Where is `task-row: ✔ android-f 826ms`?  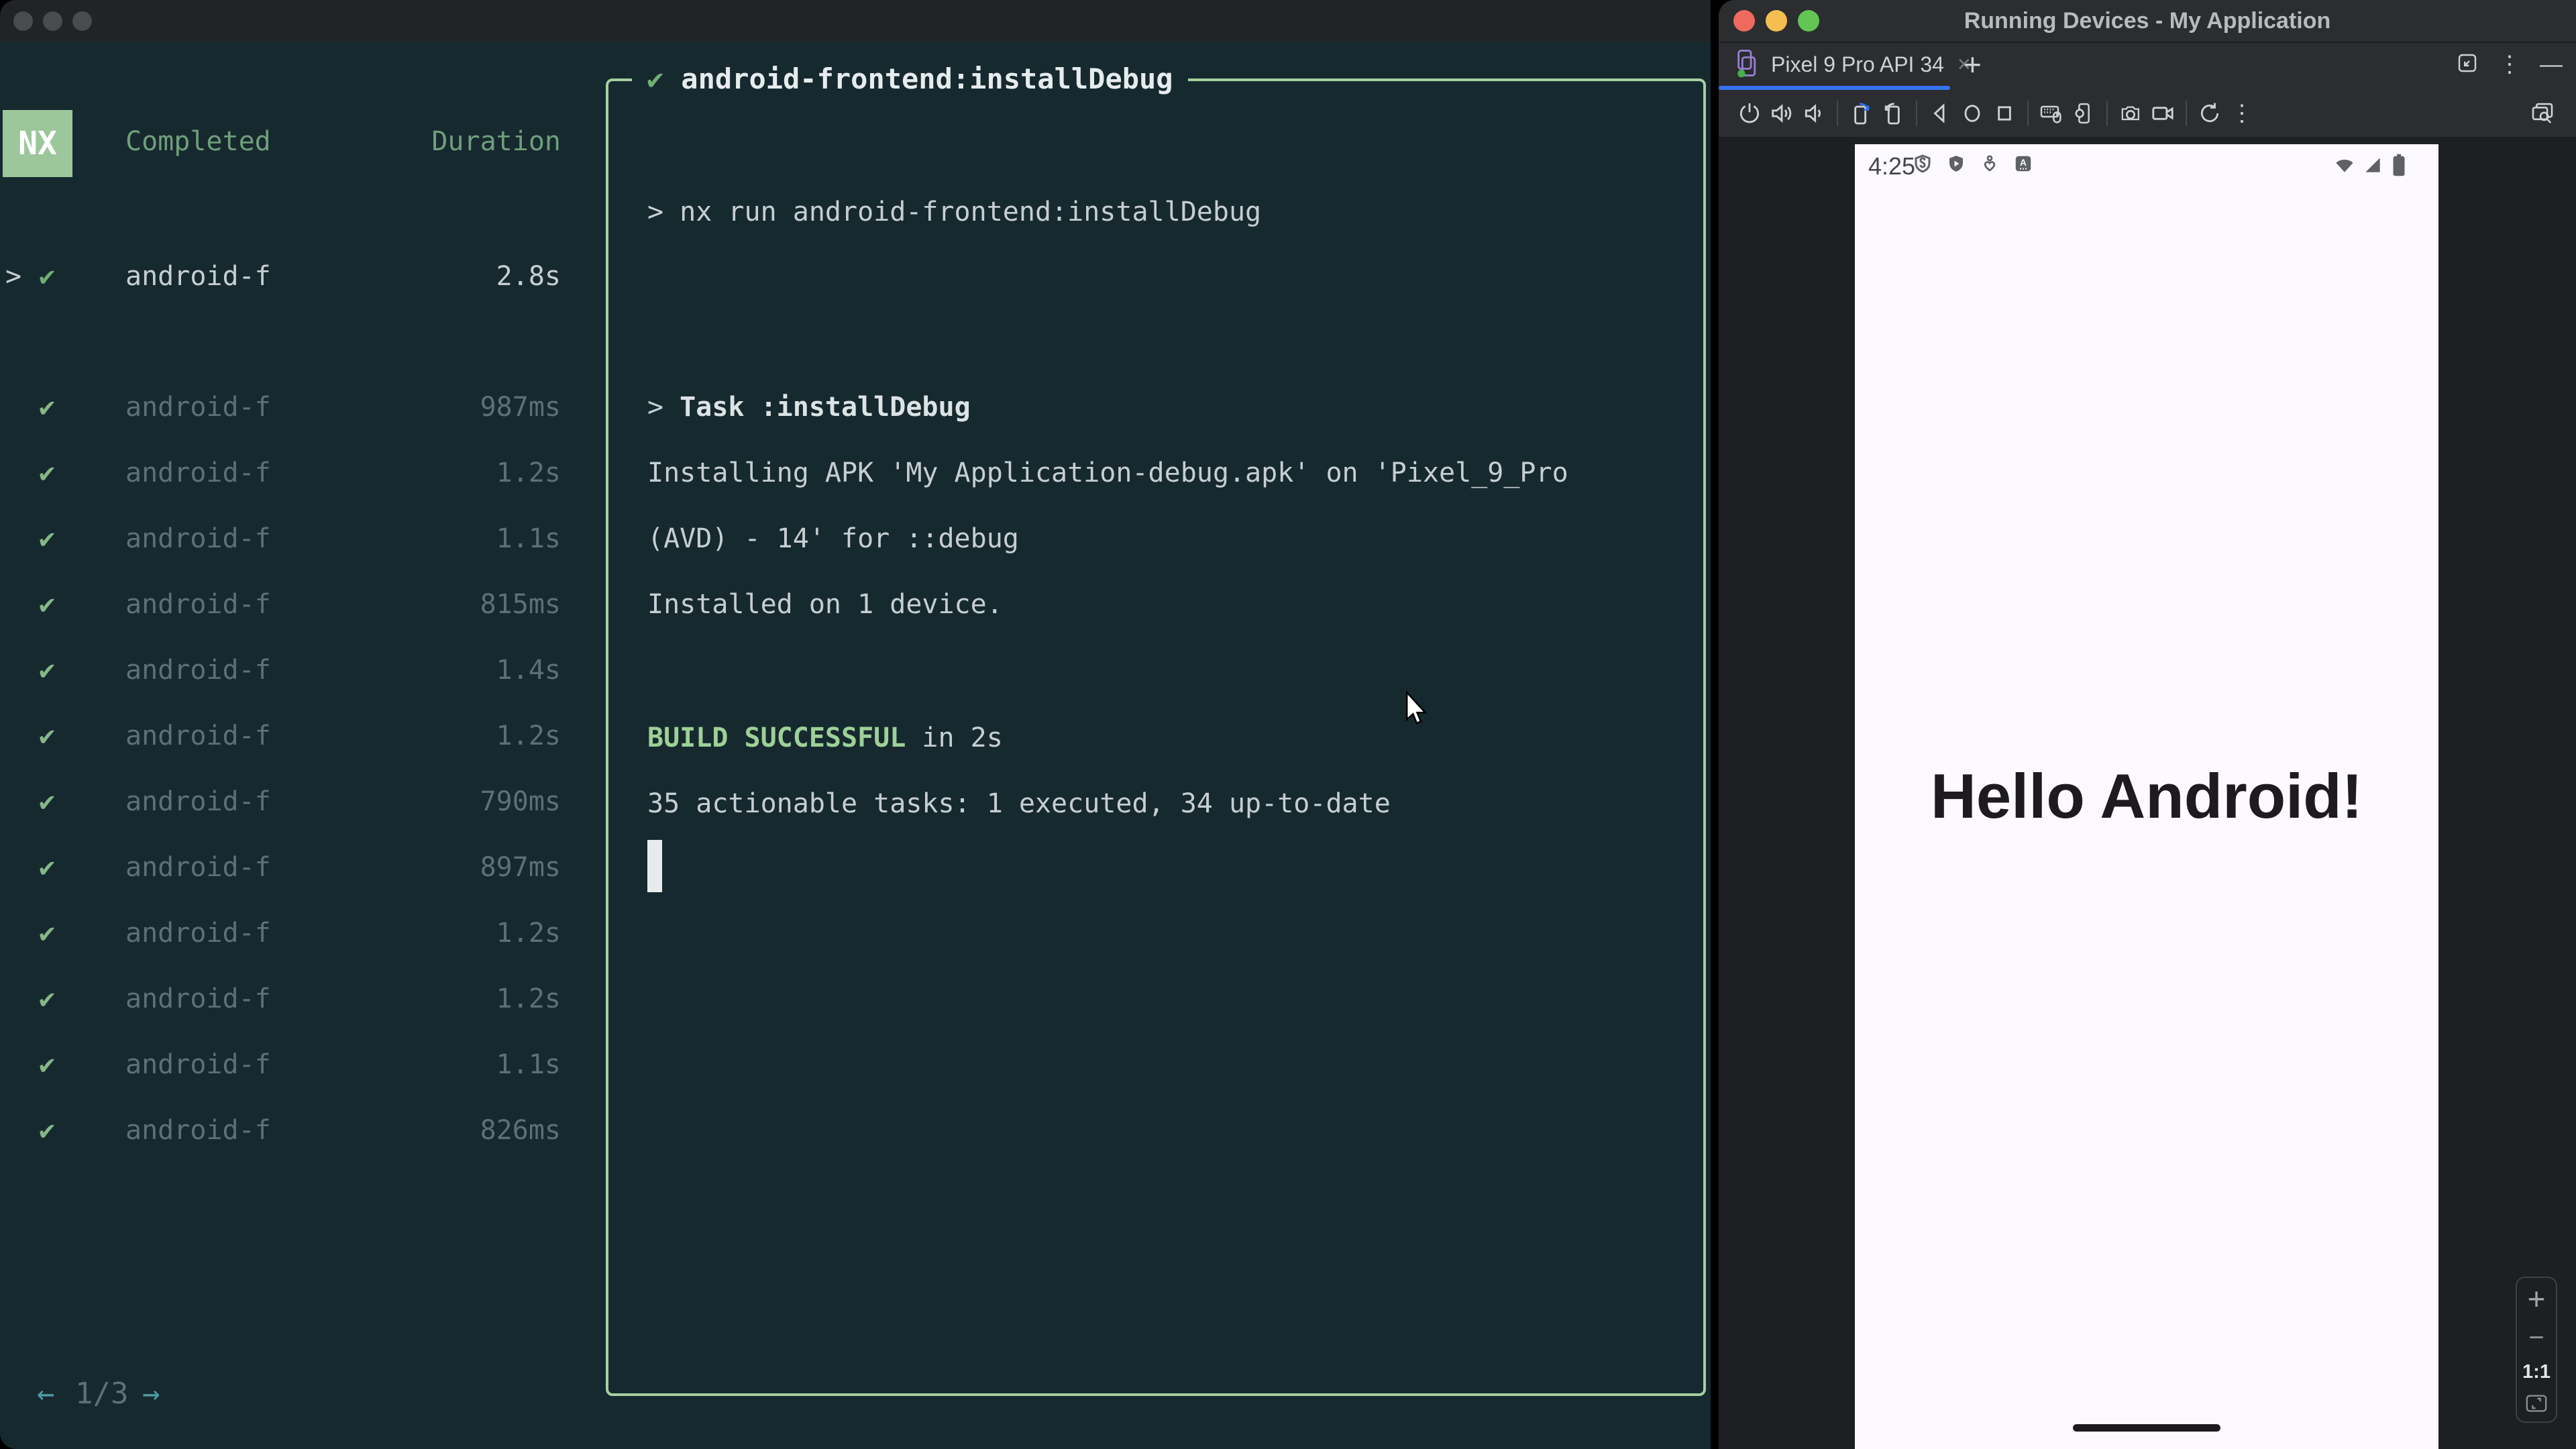
task-row: ✔ android-f 826ms is located at coordinates (295, 1130).